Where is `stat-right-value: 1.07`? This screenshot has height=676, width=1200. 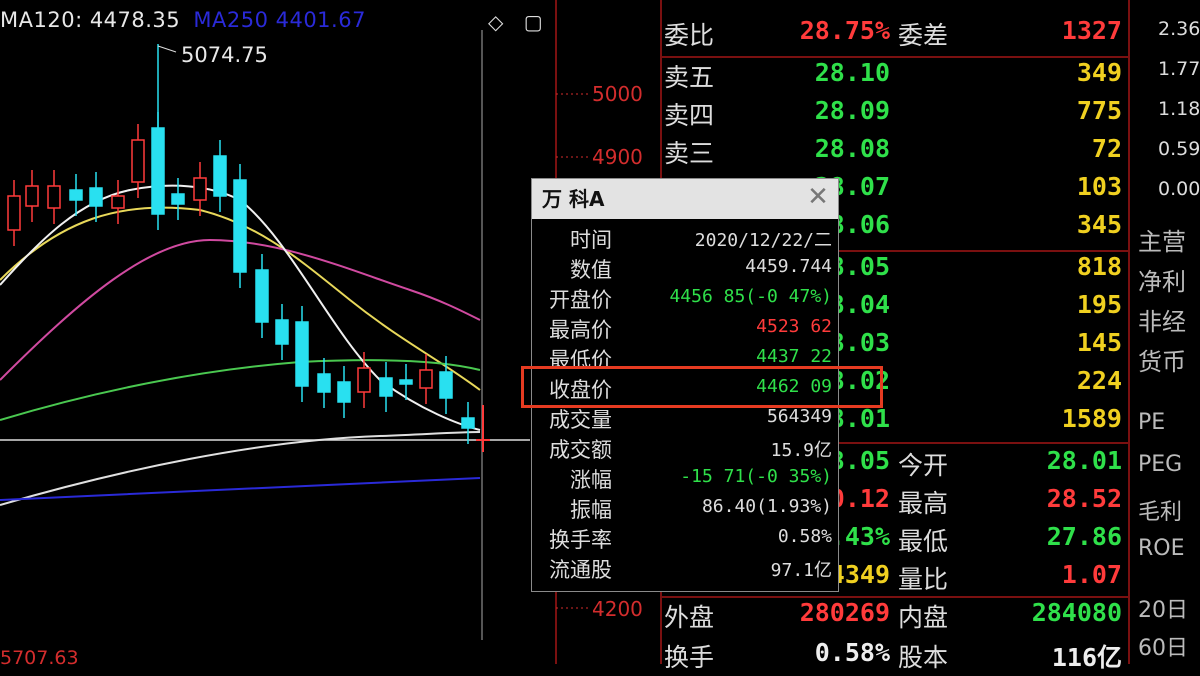
stat-right-value: 1.07 is located at coordinates (1091, 574).